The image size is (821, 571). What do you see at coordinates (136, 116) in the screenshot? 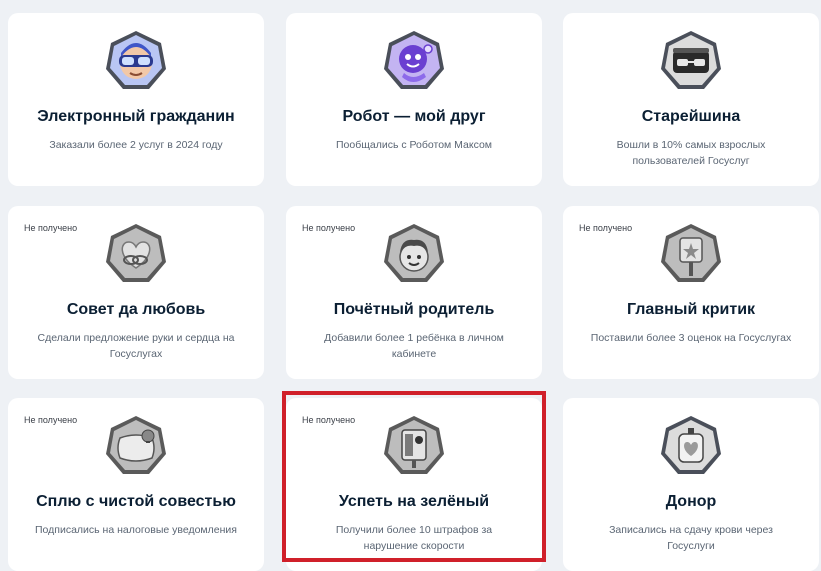
I see `achievement-title: Электронный гражданин` at bounding box center [136, 116].